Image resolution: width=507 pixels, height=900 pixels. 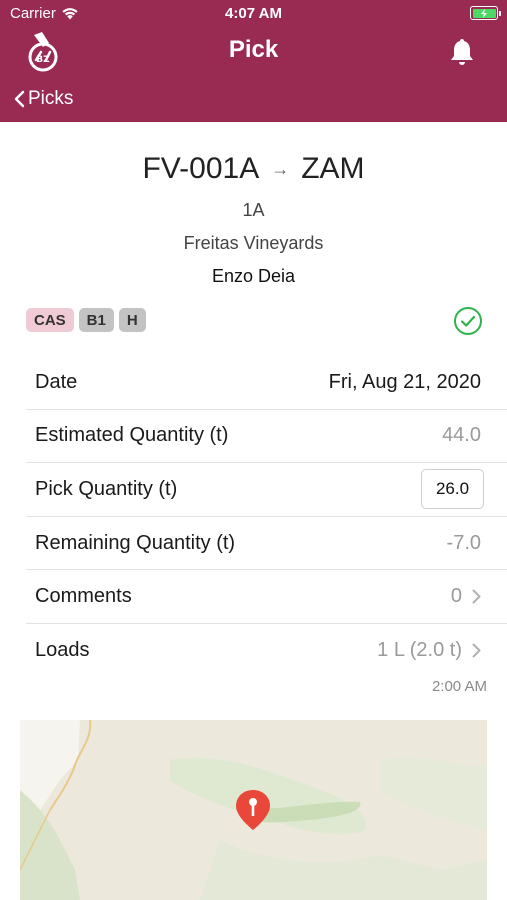 I want to click on date-row: Date Fri, Aug 21, 2020, so click(x=266, y=383).